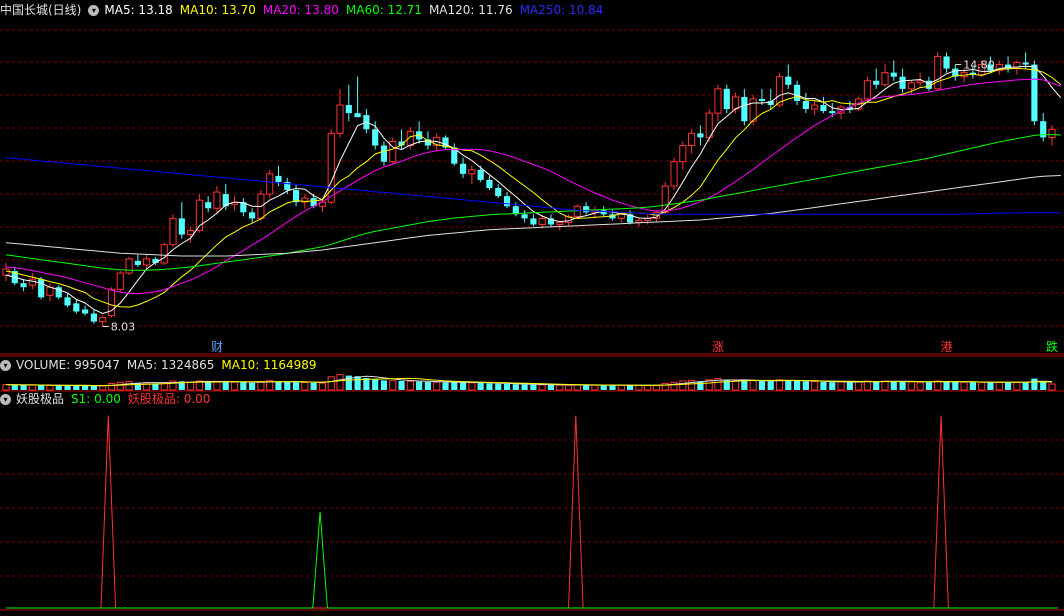 The height and width of the screenshot is (616, 1064). What do you see at coordinates (170, 365) in the screenshot?
I see `volume-ma5-value: MA5: 1324865` at bounding box center [170, 365].